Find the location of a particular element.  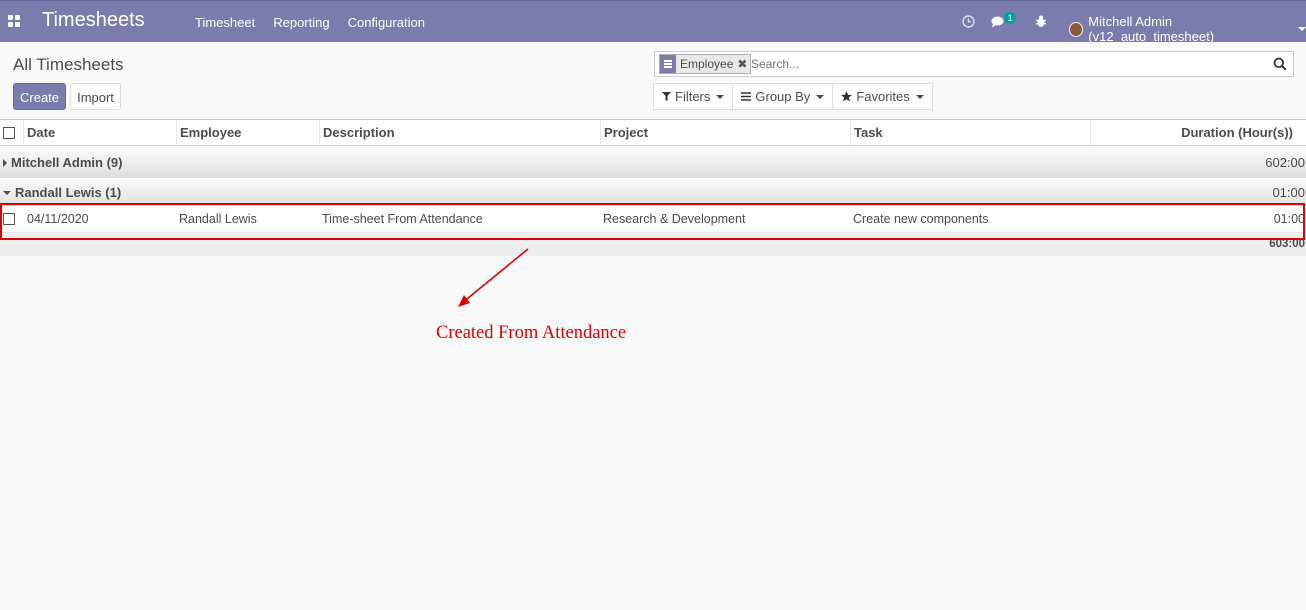

search-icon is located at coordinates (1280, 64).